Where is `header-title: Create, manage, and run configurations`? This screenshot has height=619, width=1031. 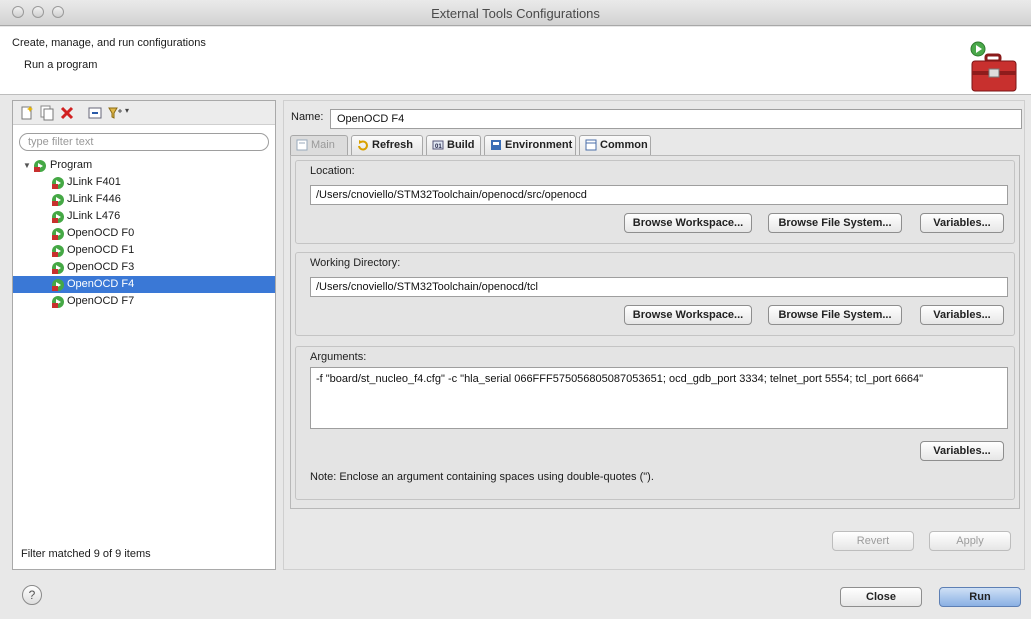
header-title: Create, manage, and run configurations is located at coordinates (109, 43).